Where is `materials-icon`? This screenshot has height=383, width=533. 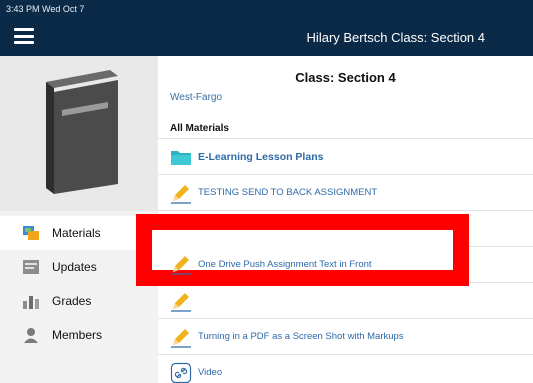
materials-icon is located at coordinates (31, 233).